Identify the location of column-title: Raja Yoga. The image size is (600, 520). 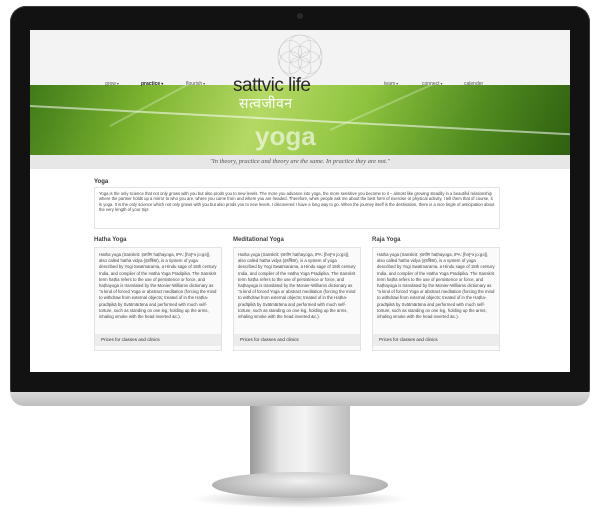
(386, 240).